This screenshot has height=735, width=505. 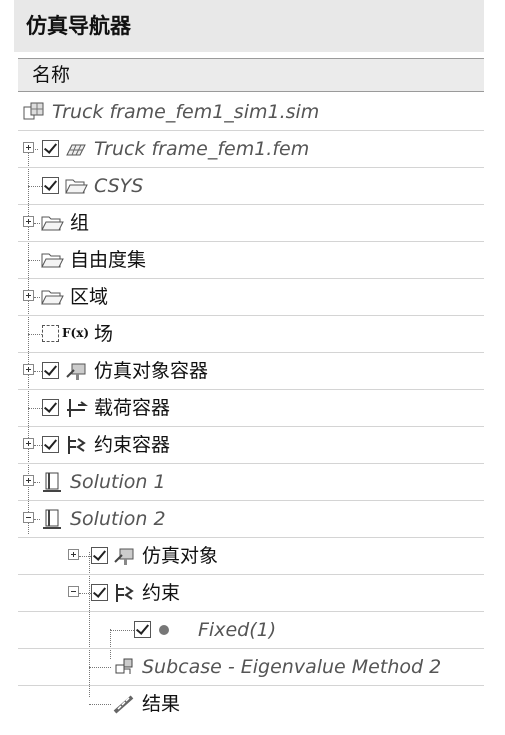 I want to click on tree-row-constraints: 约束, so click(x=251, y=593).